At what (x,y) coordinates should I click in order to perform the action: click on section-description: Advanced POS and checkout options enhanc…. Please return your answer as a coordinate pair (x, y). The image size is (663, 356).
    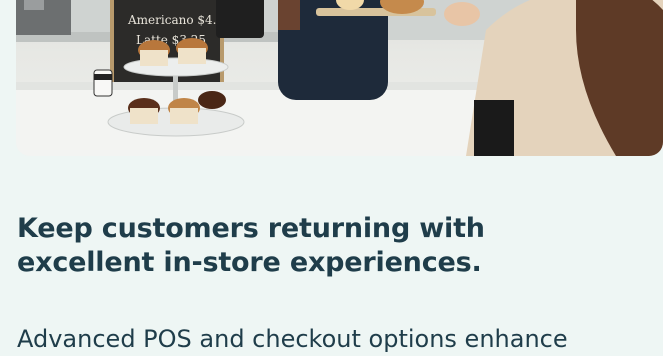
    Looking at the image, I should click on (337, 339).